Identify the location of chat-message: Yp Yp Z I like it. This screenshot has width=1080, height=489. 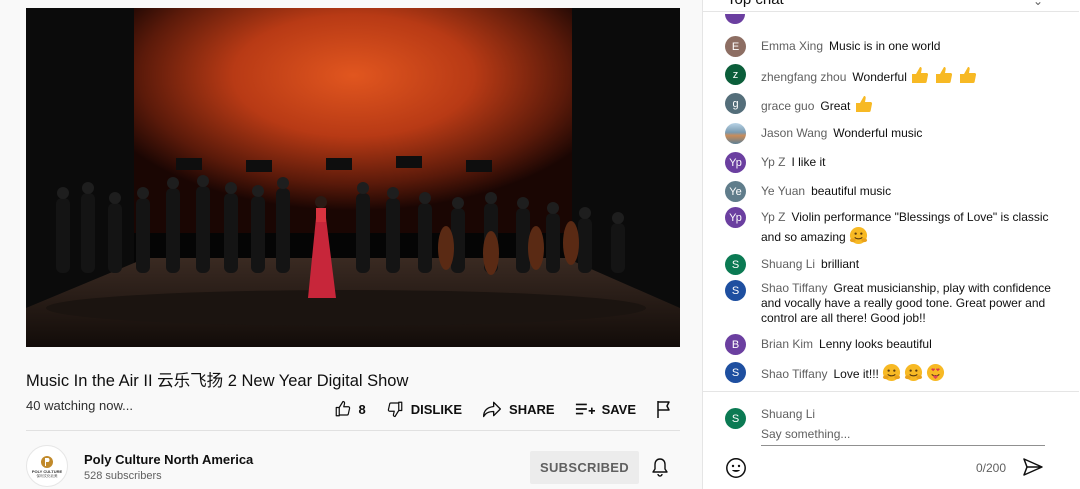
(895, 162).